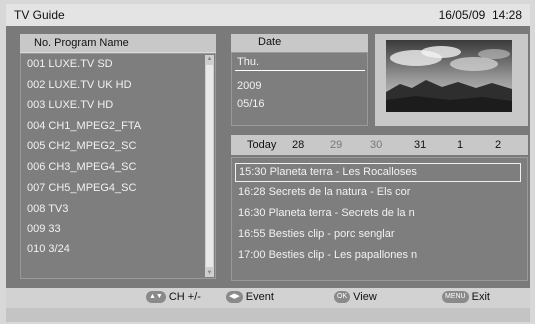 This screenshot has width=535, height=324. I want to click on date-header: Date, so click(299, 43).